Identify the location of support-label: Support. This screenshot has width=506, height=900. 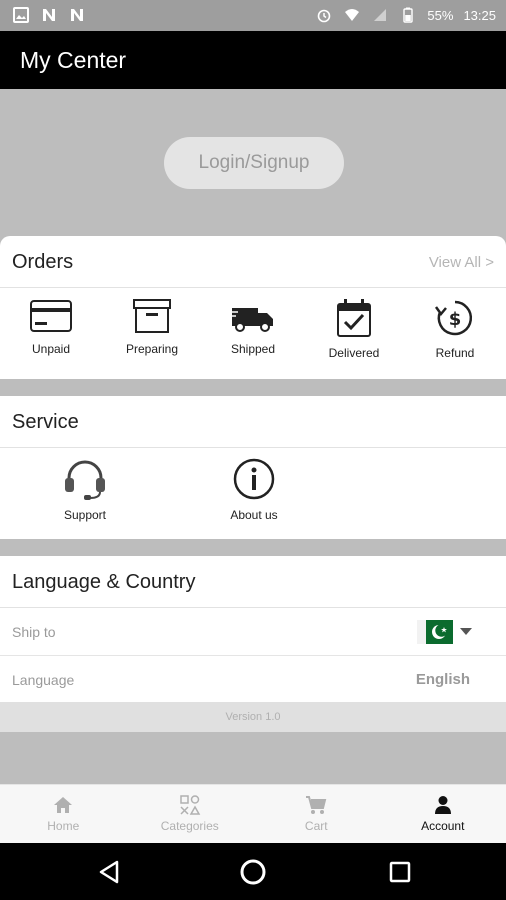
(85, 515).